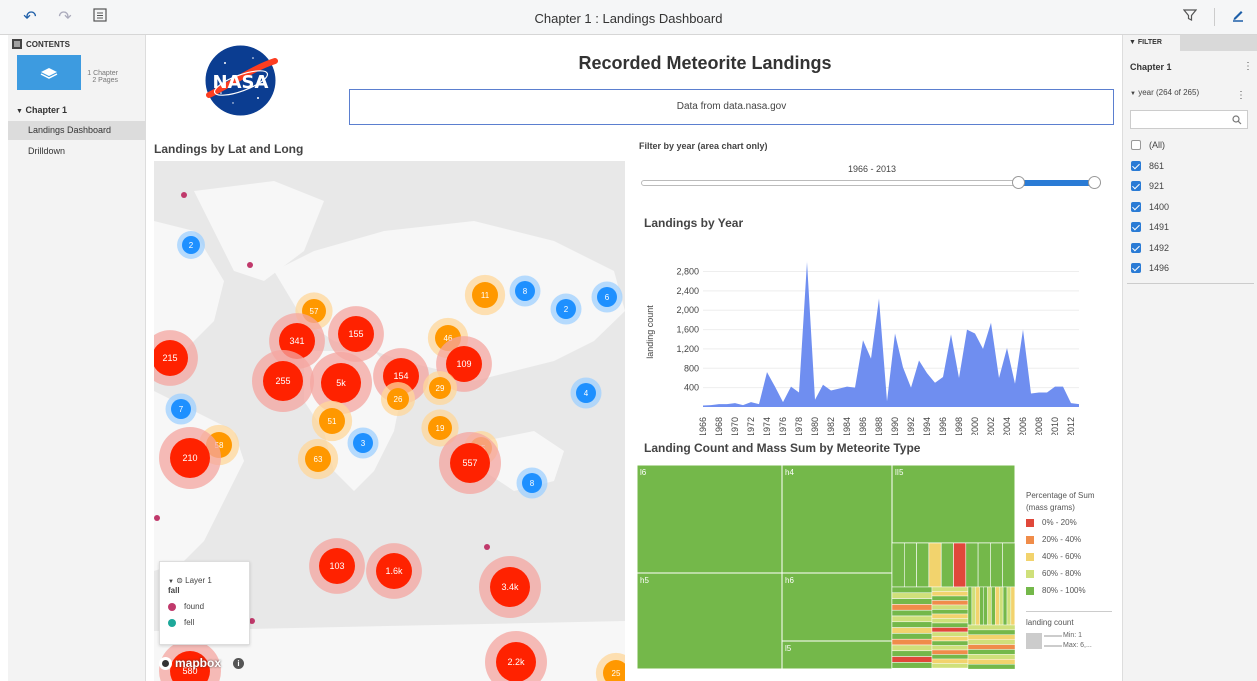 Image resolution: width=1257 pixels, height=681 pixels. Describe the element at coordinates (157, 518) in the screenshot. I see `found-dot` at that location.